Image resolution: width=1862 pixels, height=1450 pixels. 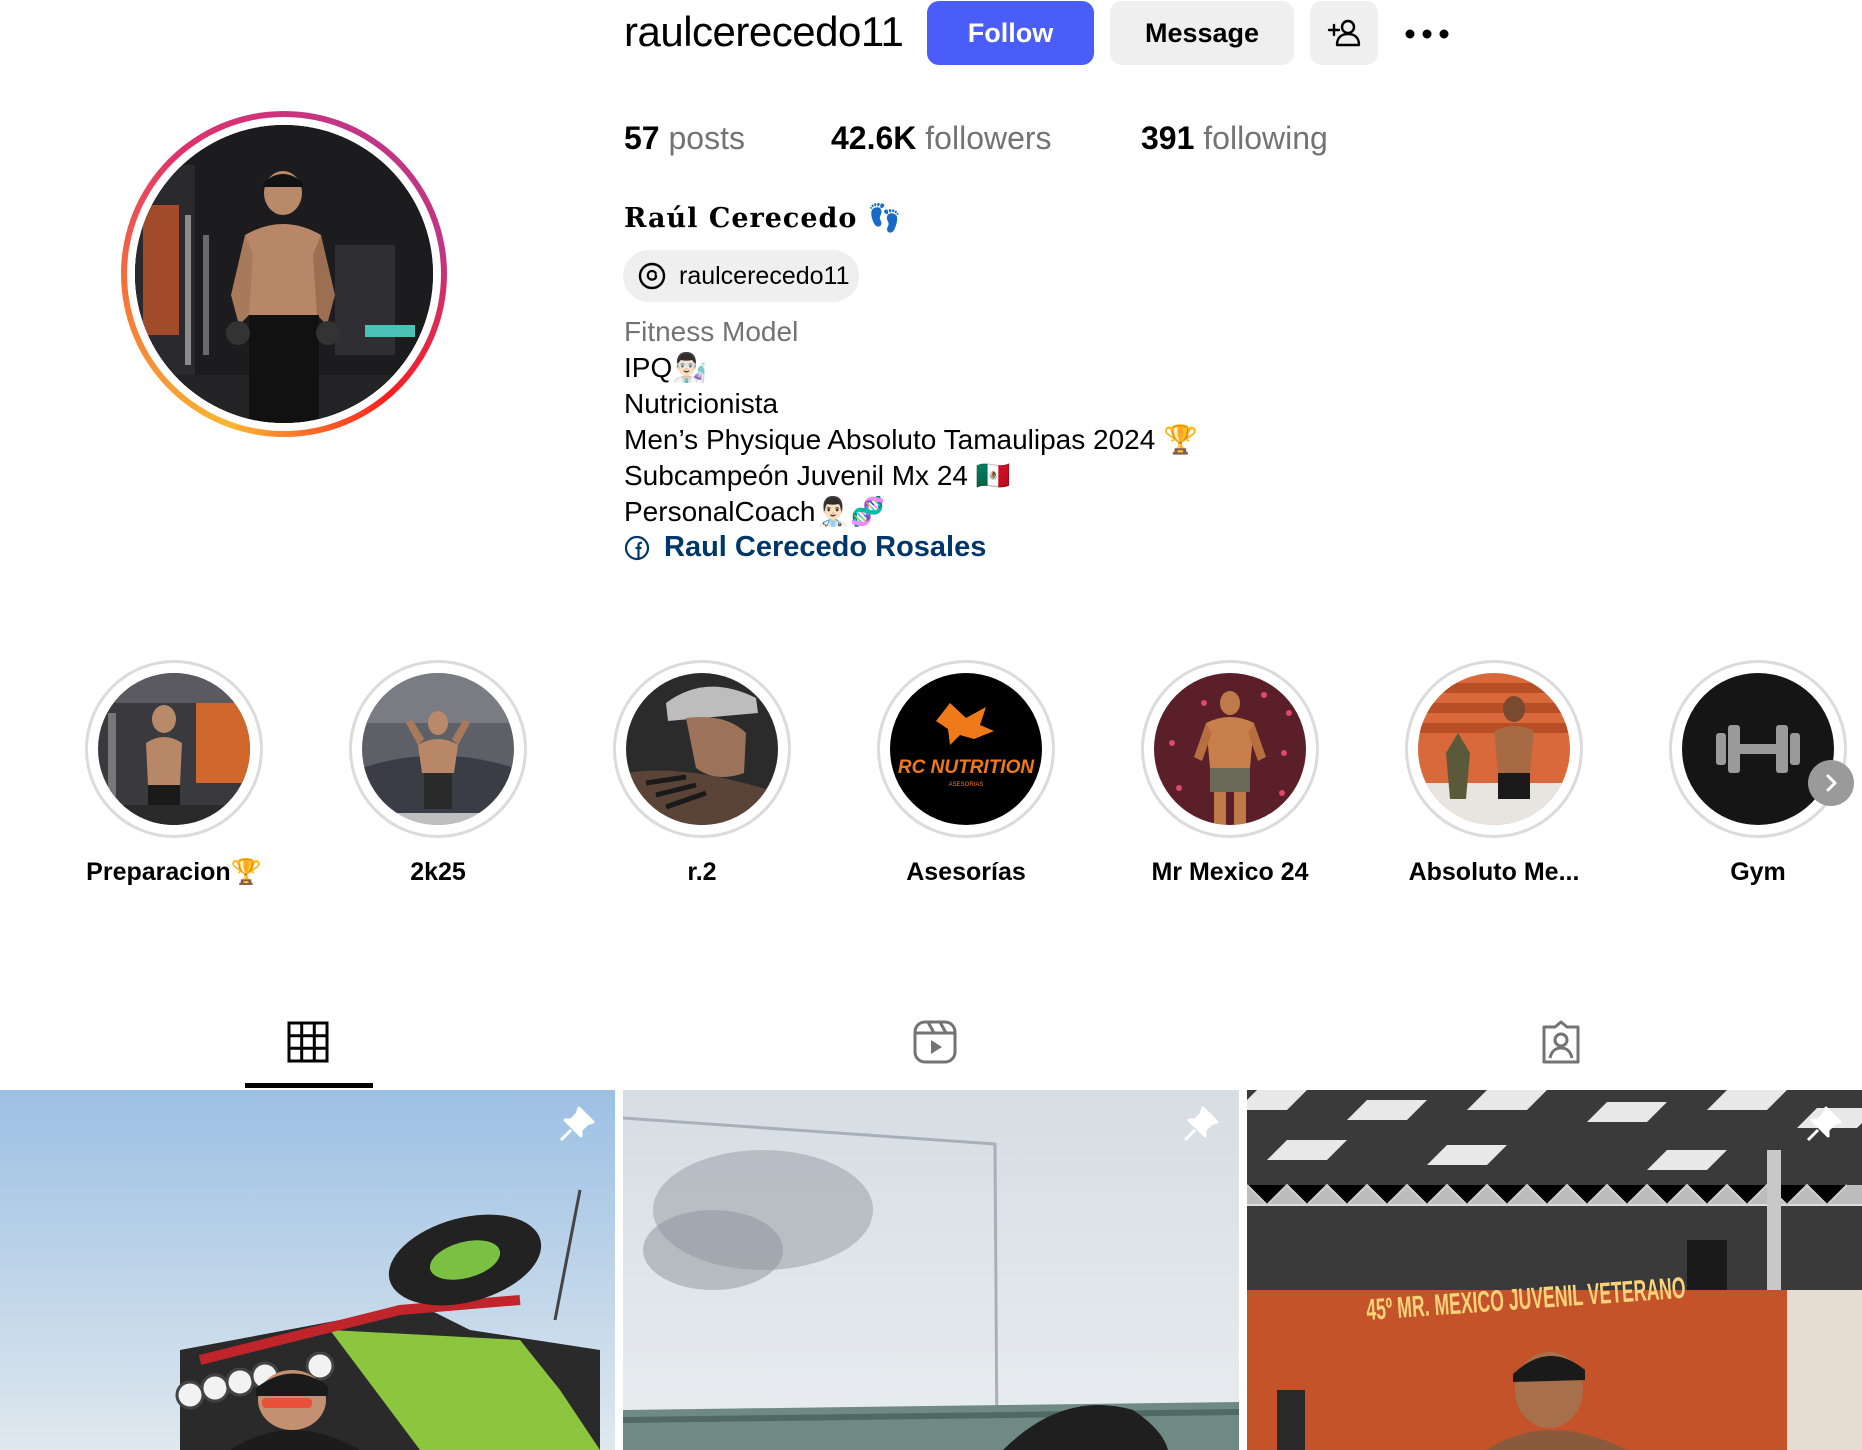 I want to click on asesorias-logo-text: RC NUTRITION, so click(x=966, y=767).